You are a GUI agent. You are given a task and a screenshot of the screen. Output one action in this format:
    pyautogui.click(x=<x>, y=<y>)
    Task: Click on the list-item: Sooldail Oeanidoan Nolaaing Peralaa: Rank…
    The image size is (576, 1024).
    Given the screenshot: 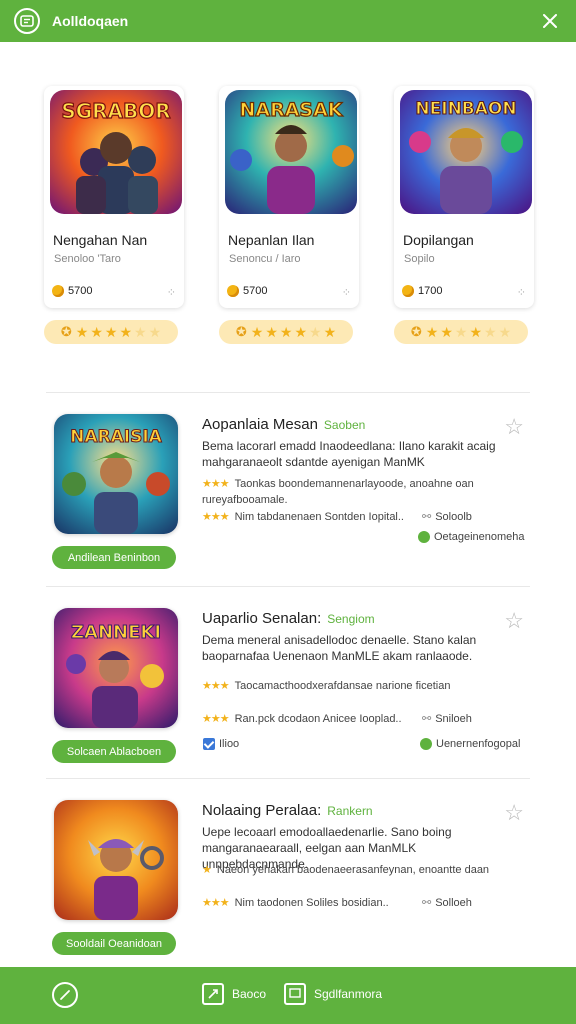 What is the action you would take?
    pyautogui.click(x=288, y=885)
    